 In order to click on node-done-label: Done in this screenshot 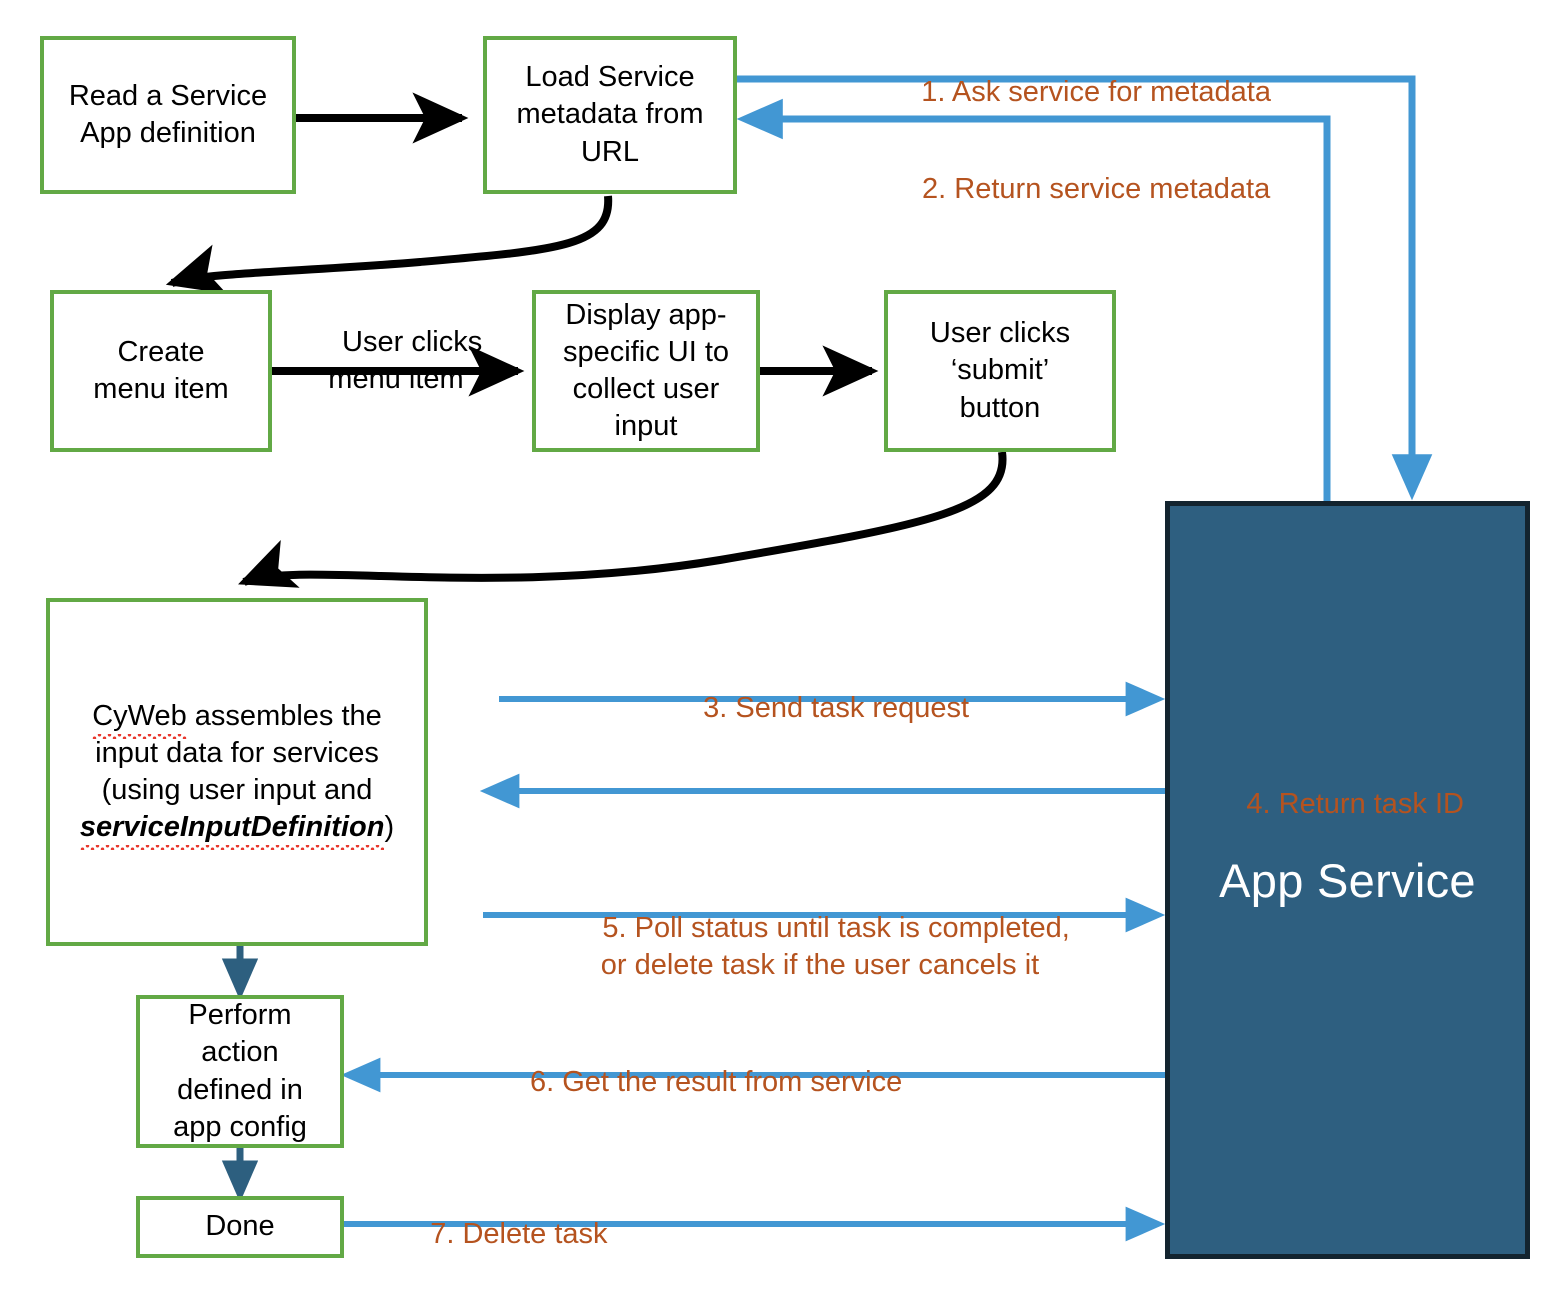, I will do `click(240, 1226)`.